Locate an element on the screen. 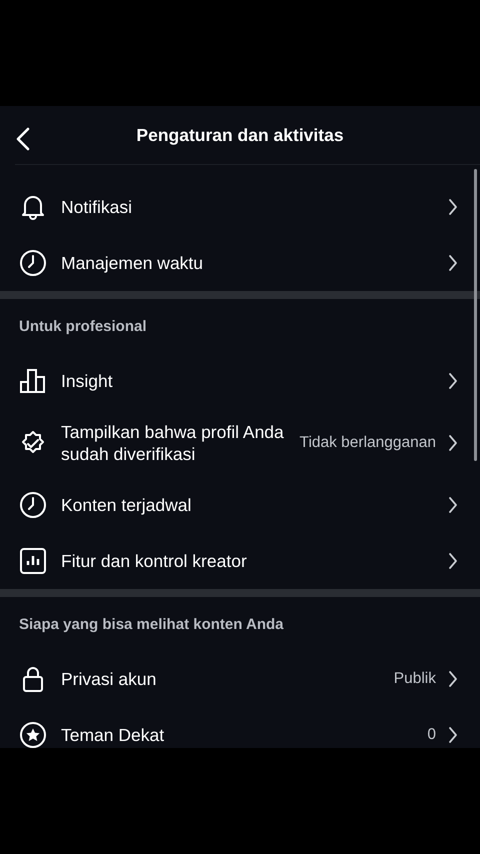 This screenshot has height=854, width=480. item-label: Manajemen waktu is located at coordinates (132, 263).